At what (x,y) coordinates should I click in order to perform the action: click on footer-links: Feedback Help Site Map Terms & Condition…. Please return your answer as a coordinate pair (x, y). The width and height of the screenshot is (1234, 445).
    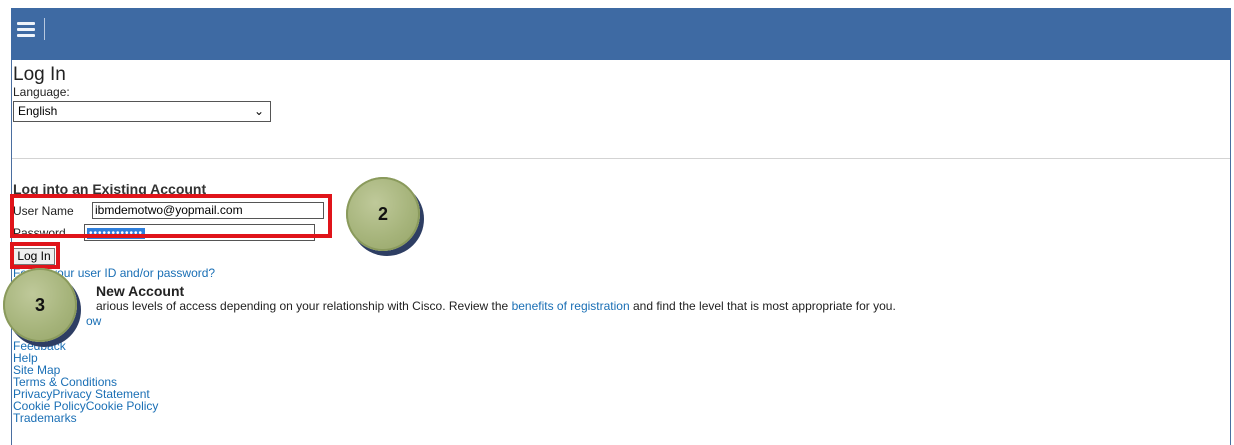
    Looking at the image, I should click on (85, 382).